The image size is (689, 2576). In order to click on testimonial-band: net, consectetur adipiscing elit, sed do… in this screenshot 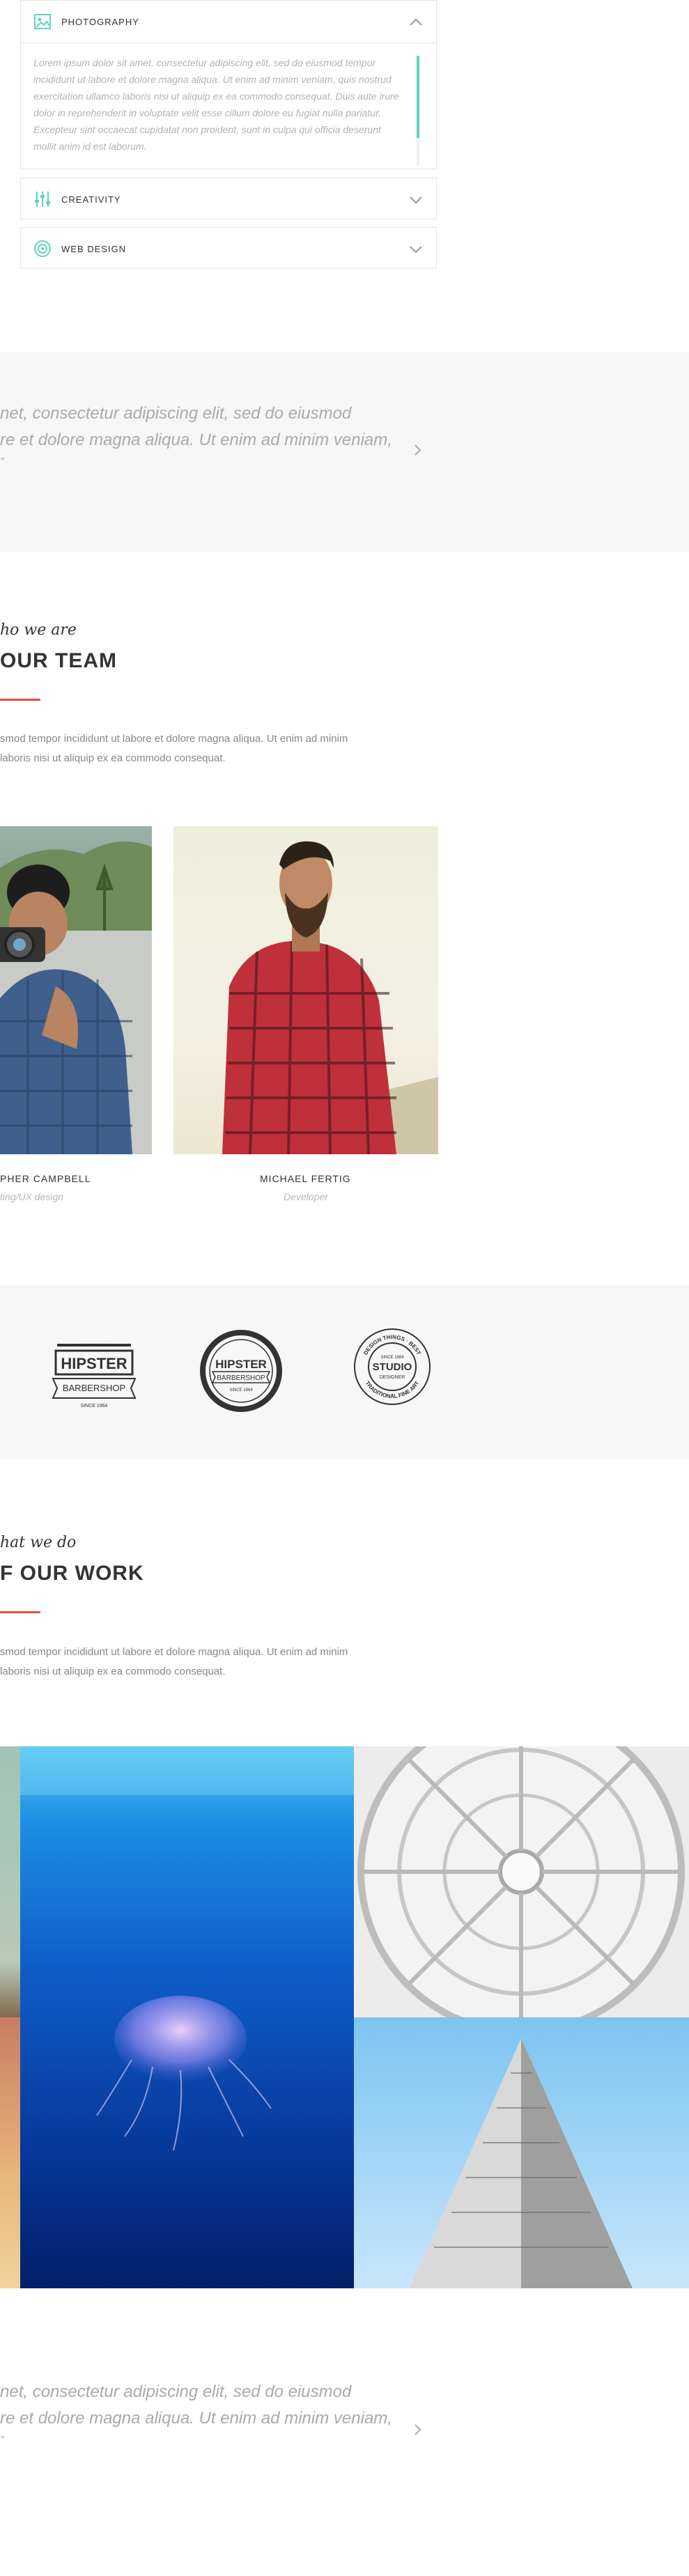, I will do `click(345, 452)`.